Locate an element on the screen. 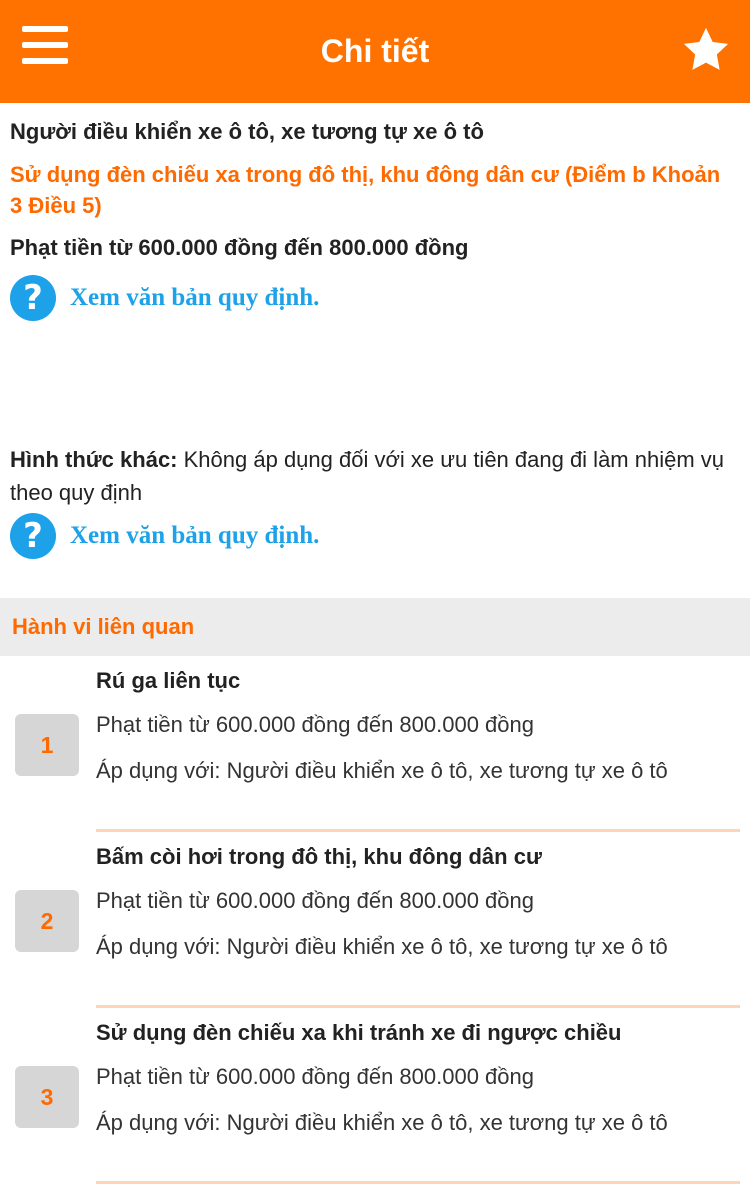 This screenshot has height=1198, width=750. related-section-title: Hành vi liên quan is located at coordinates (103, 626).